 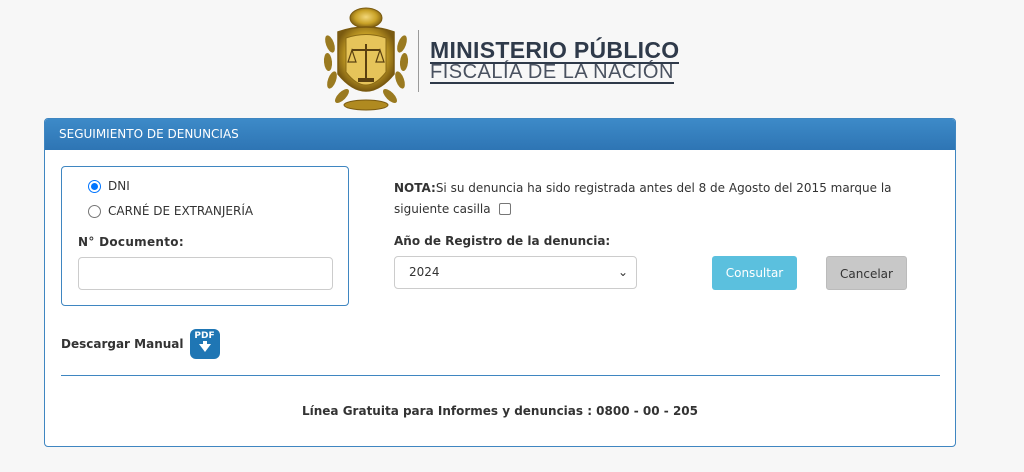 What do you see at coordinates (500, 134) in the screenshot?
I see `panel-title: SEGUIMIENTO DE DENUNCIAS` at bounding box center [500, 134].